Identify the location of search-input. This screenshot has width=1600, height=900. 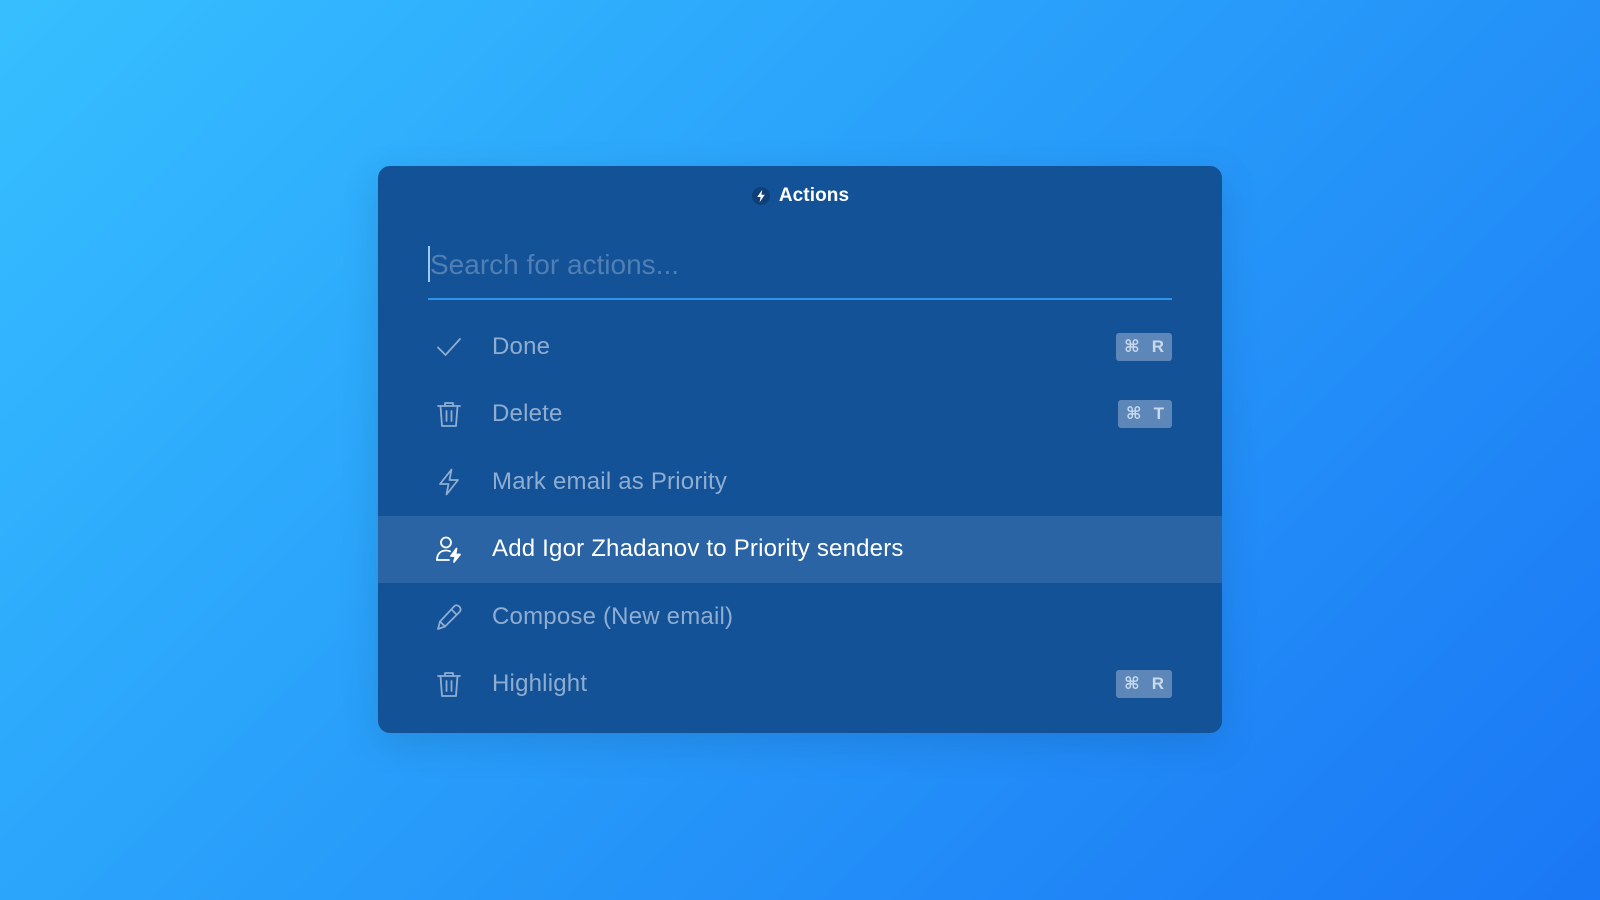
(800, 265).